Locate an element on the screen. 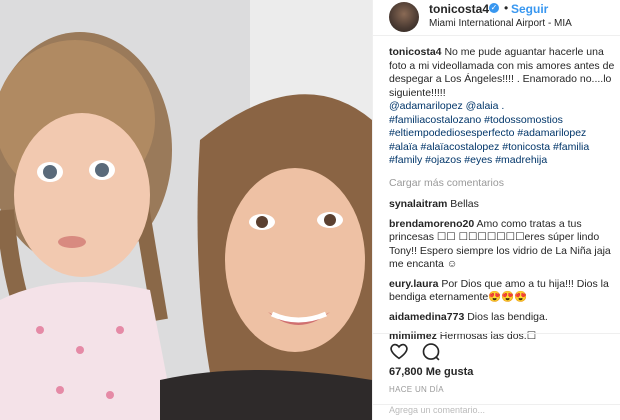  caption-hashtags-1: #familiacostalozano #todossomostios is located at coordinates (476, 120).